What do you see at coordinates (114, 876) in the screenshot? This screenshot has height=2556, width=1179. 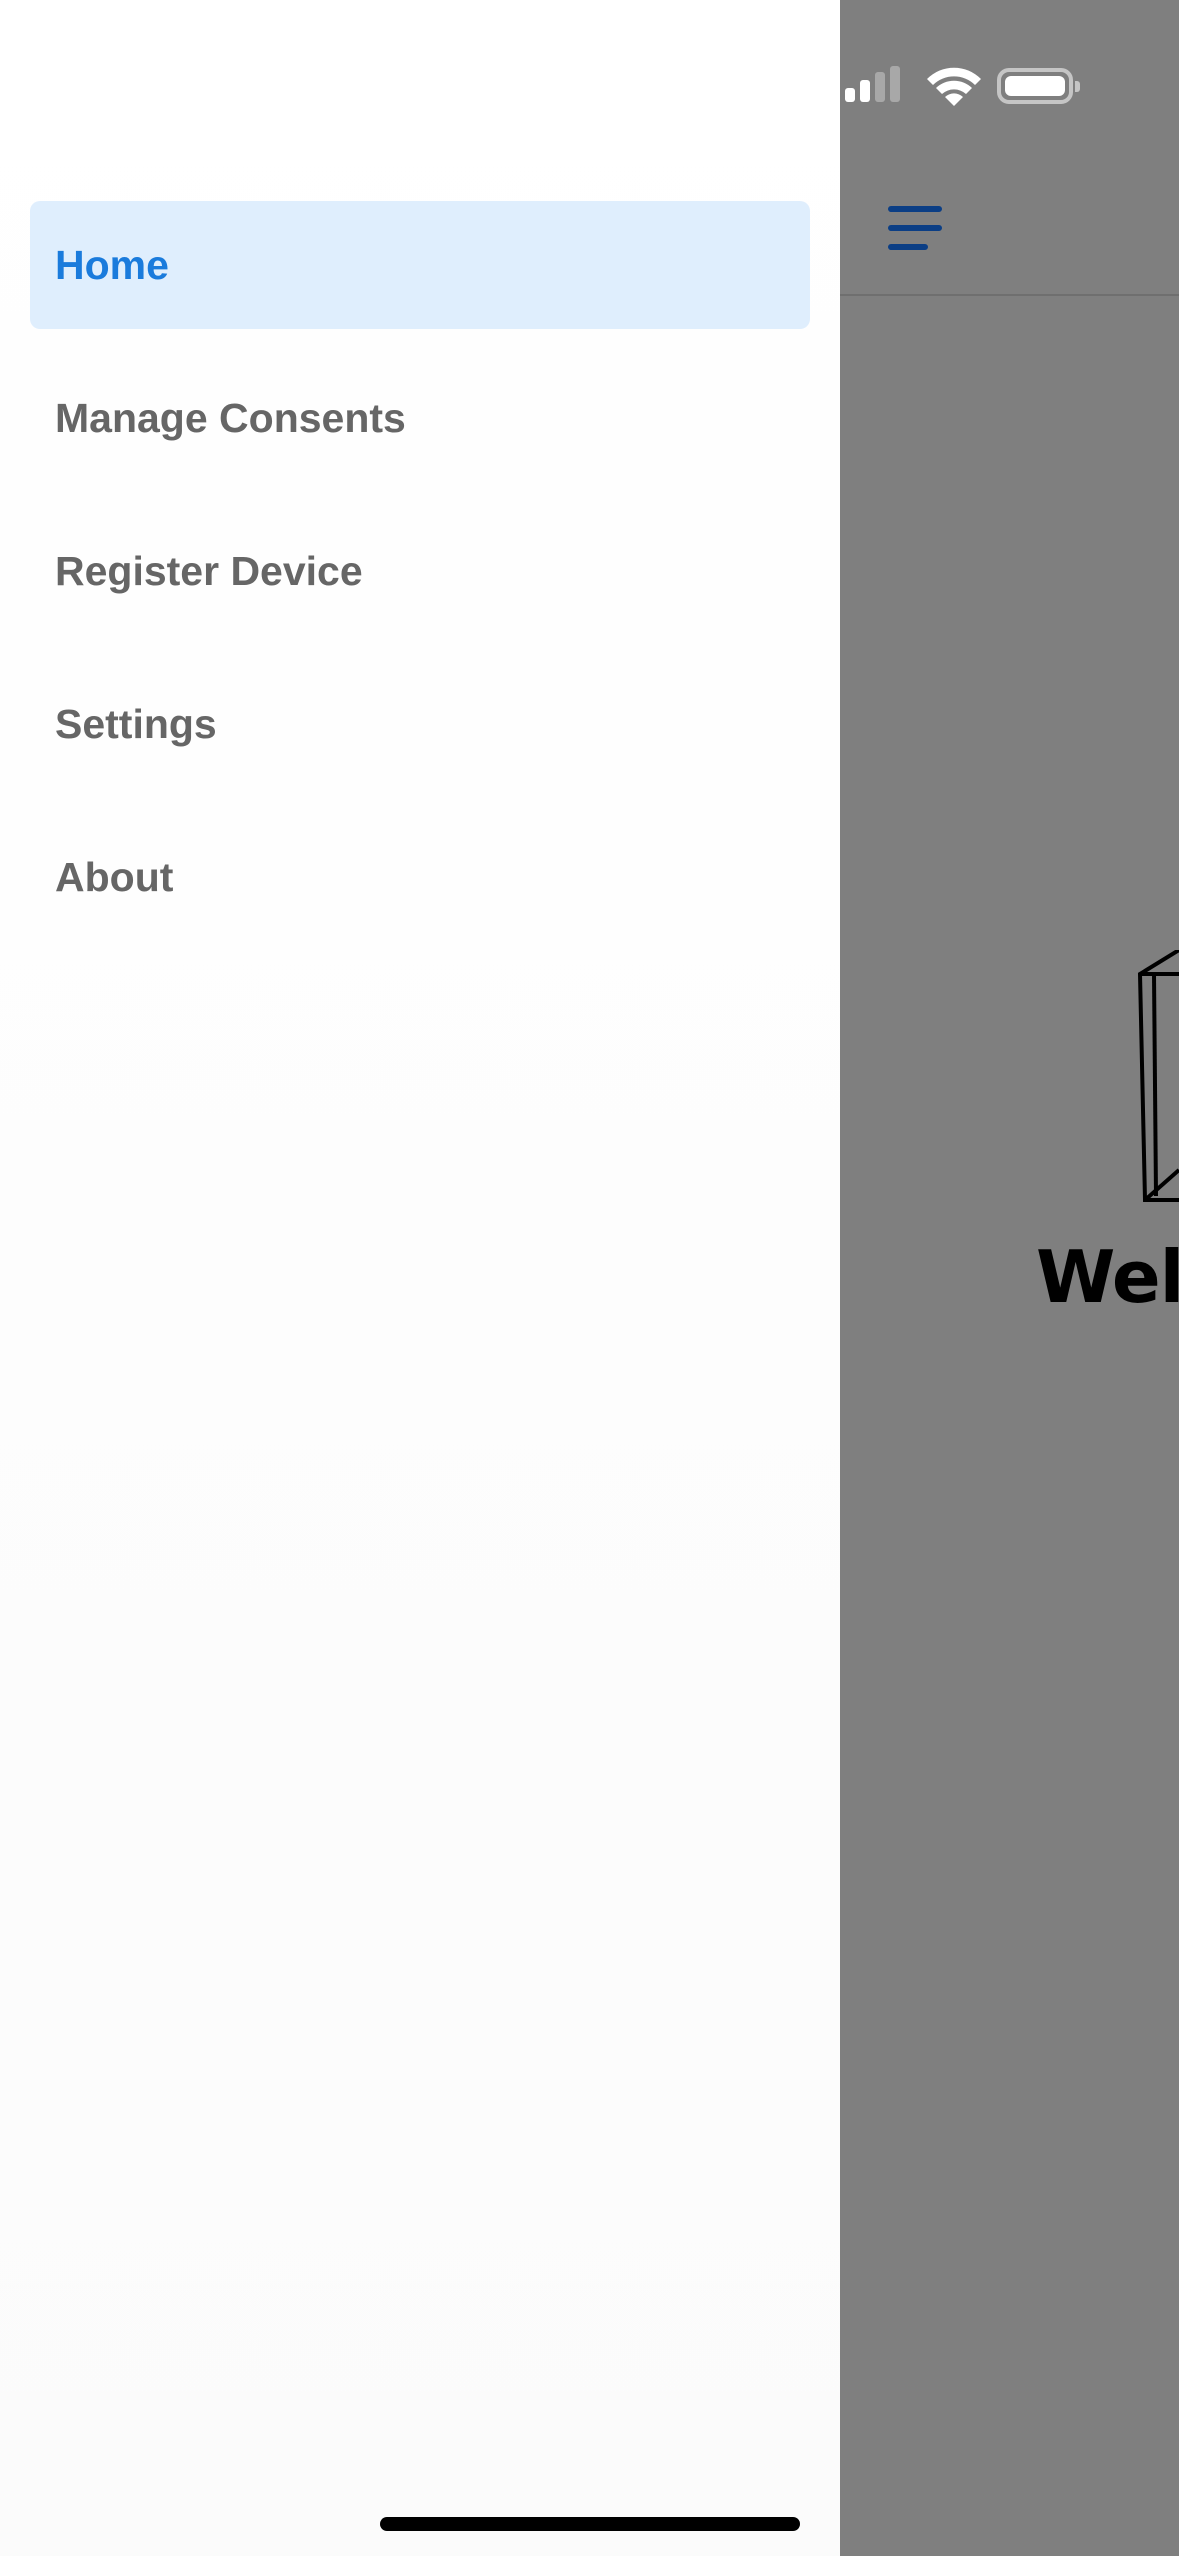 I see `drawer-item-label: About` at bounding box center [114, 876].